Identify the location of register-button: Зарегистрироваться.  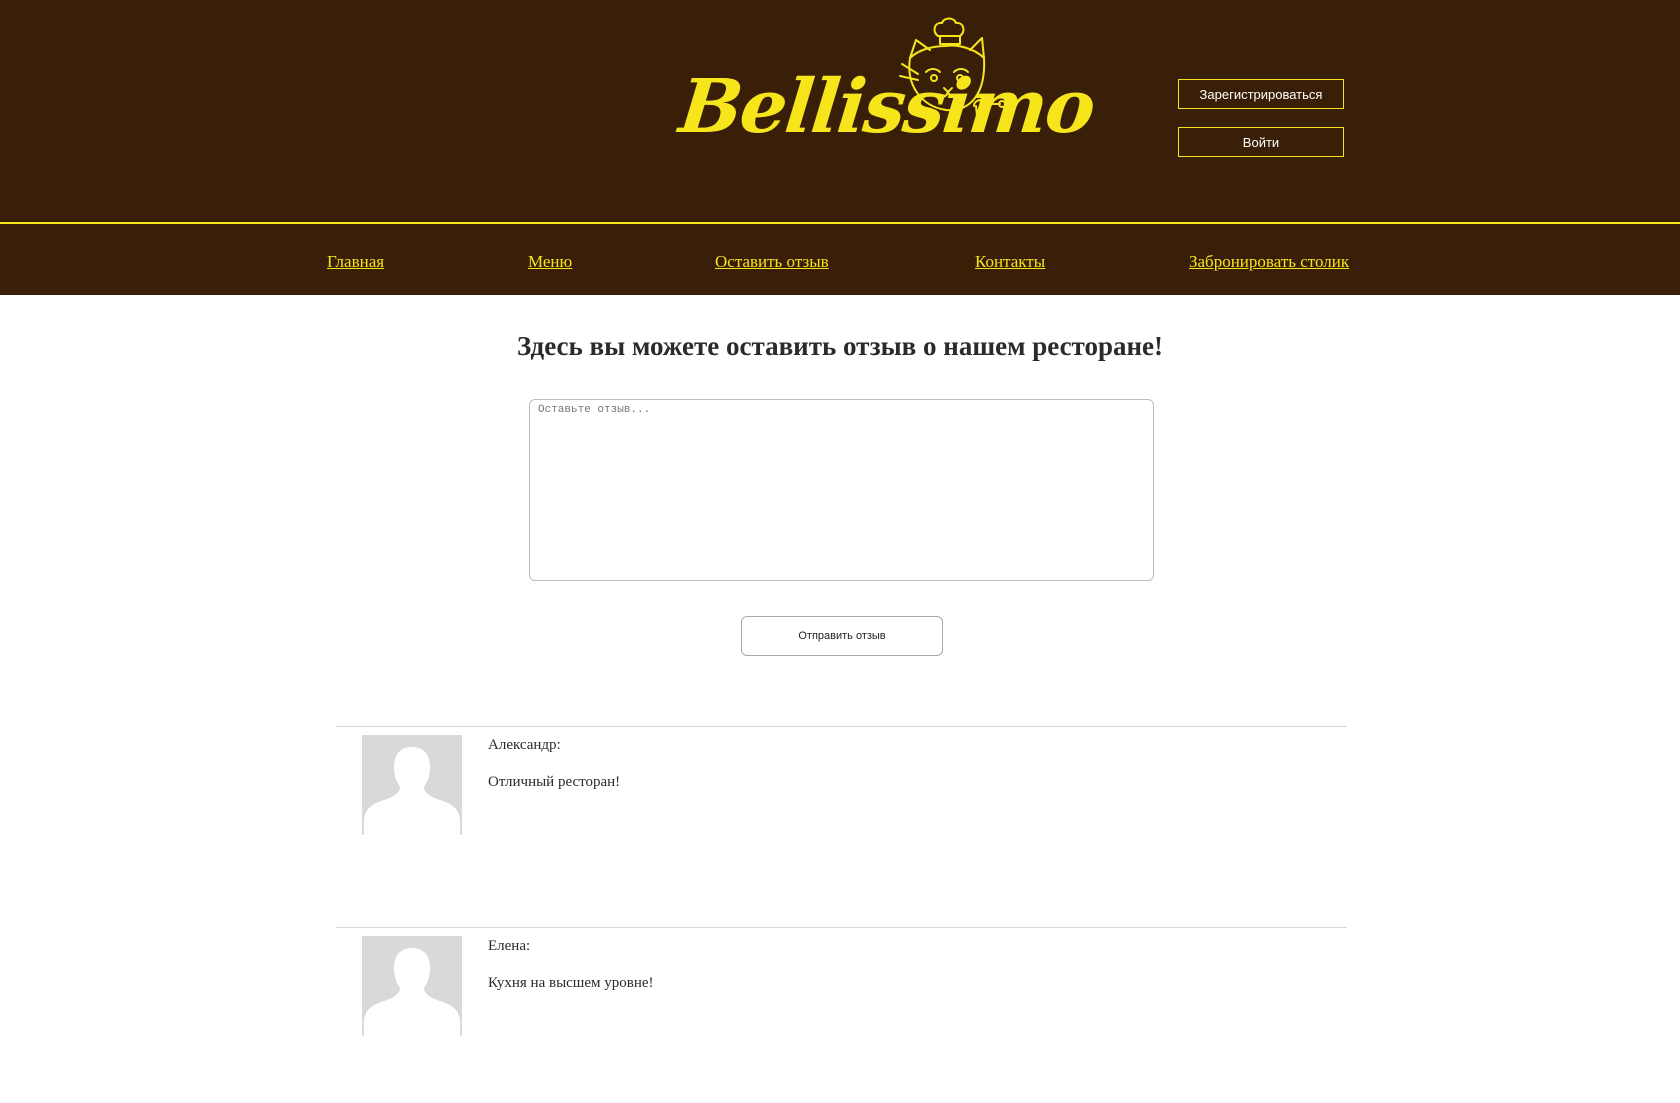
(1261, 94).